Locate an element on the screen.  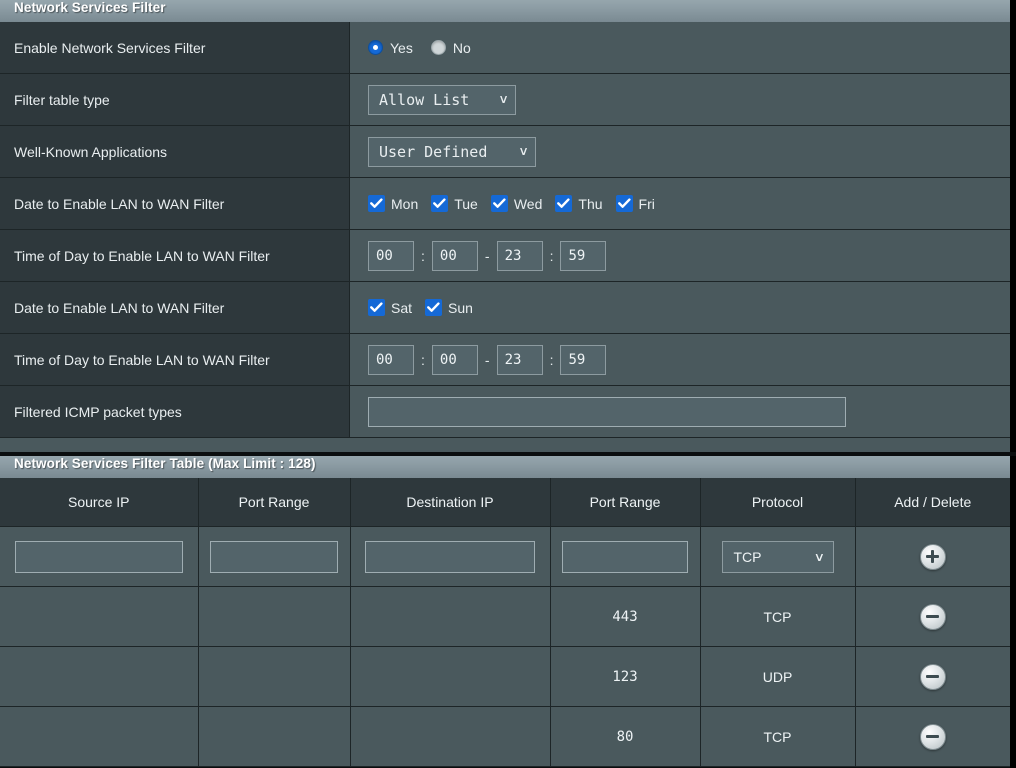
checkbox-option-thu: Thu is located at coordinates (579, 203).